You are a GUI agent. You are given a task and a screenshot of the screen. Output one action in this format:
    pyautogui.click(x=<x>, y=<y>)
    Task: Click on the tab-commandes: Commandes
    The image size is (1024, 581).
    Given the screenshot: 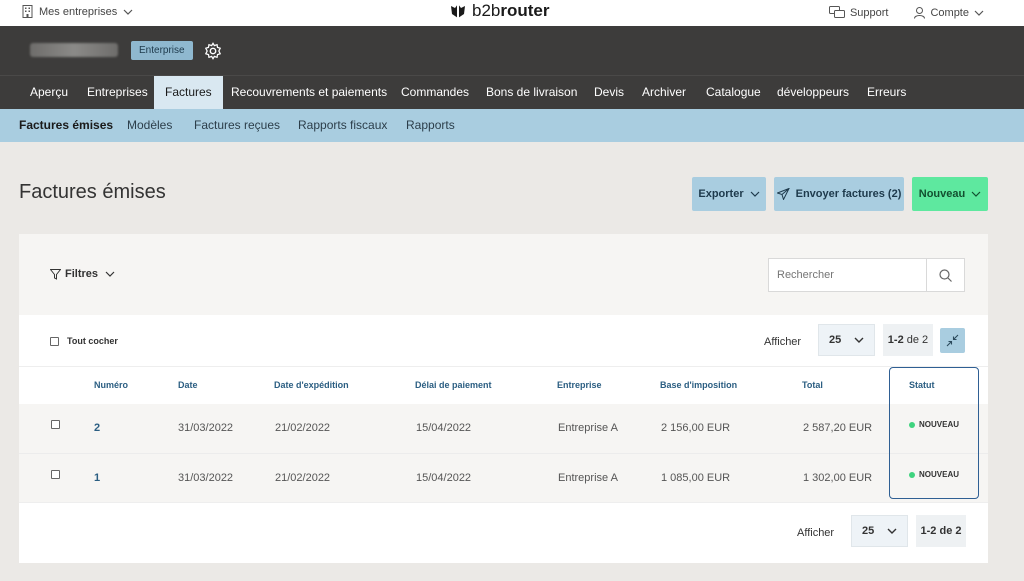 What is the action you would take?
    pyautogui.click(x=435, y=93)
    